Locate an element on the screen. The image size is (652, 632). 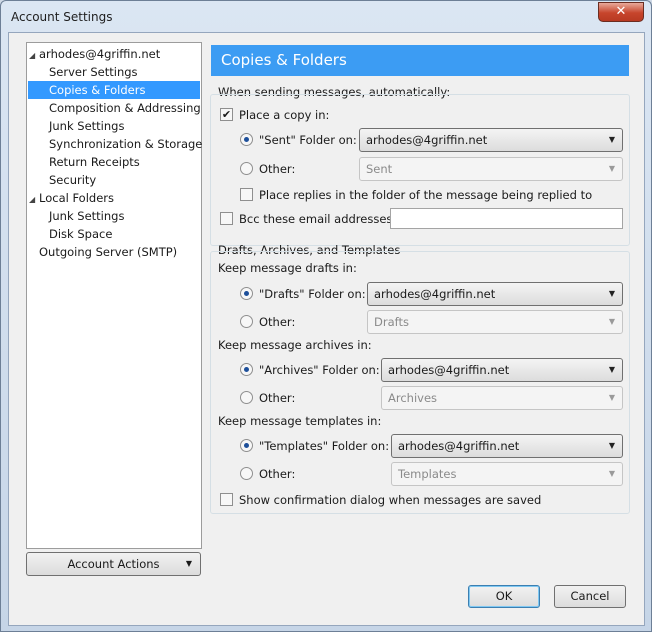
archives-keep-label: Keep message archives in: is located at coordinates (295, 345).